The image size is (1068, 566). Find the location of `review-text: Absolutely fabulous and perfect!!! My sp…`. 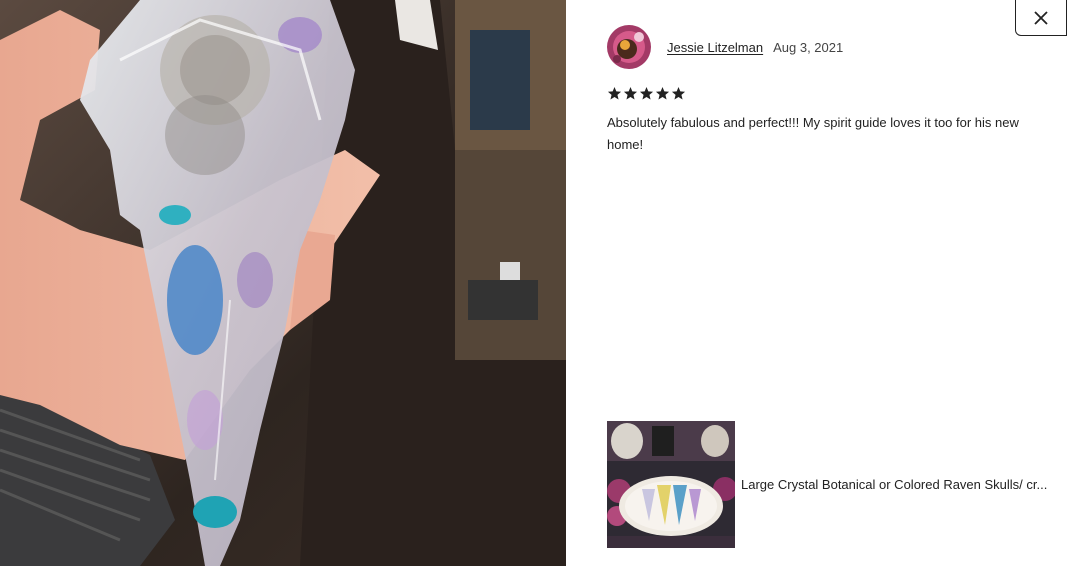

review-text: Absolutely fabulous and perfect!!! My sp… is located at coordinates (813, 133).